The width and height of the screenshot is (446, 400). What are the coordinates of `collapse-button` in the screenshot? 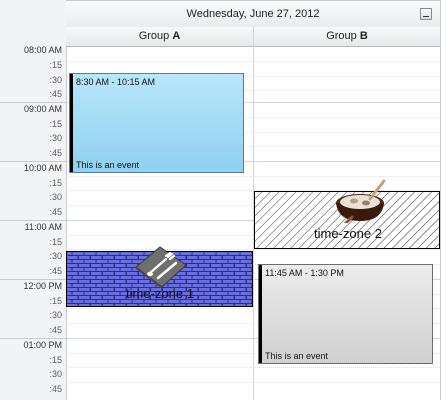 It's located at (426, 14).